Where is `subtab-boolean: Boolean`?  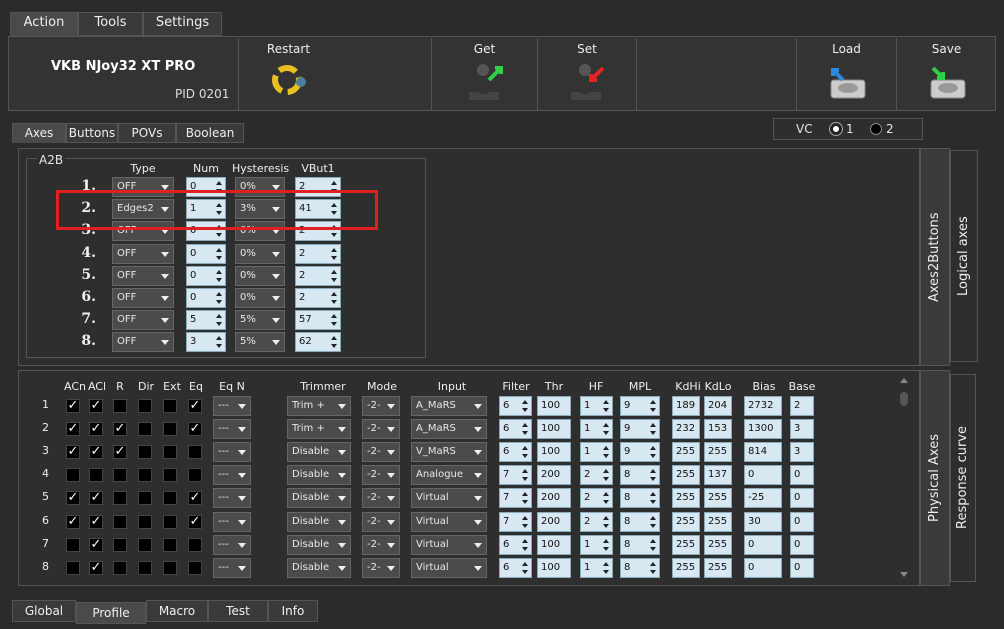 subtab-boolean: Boolean is located at coordinates (210, 133).